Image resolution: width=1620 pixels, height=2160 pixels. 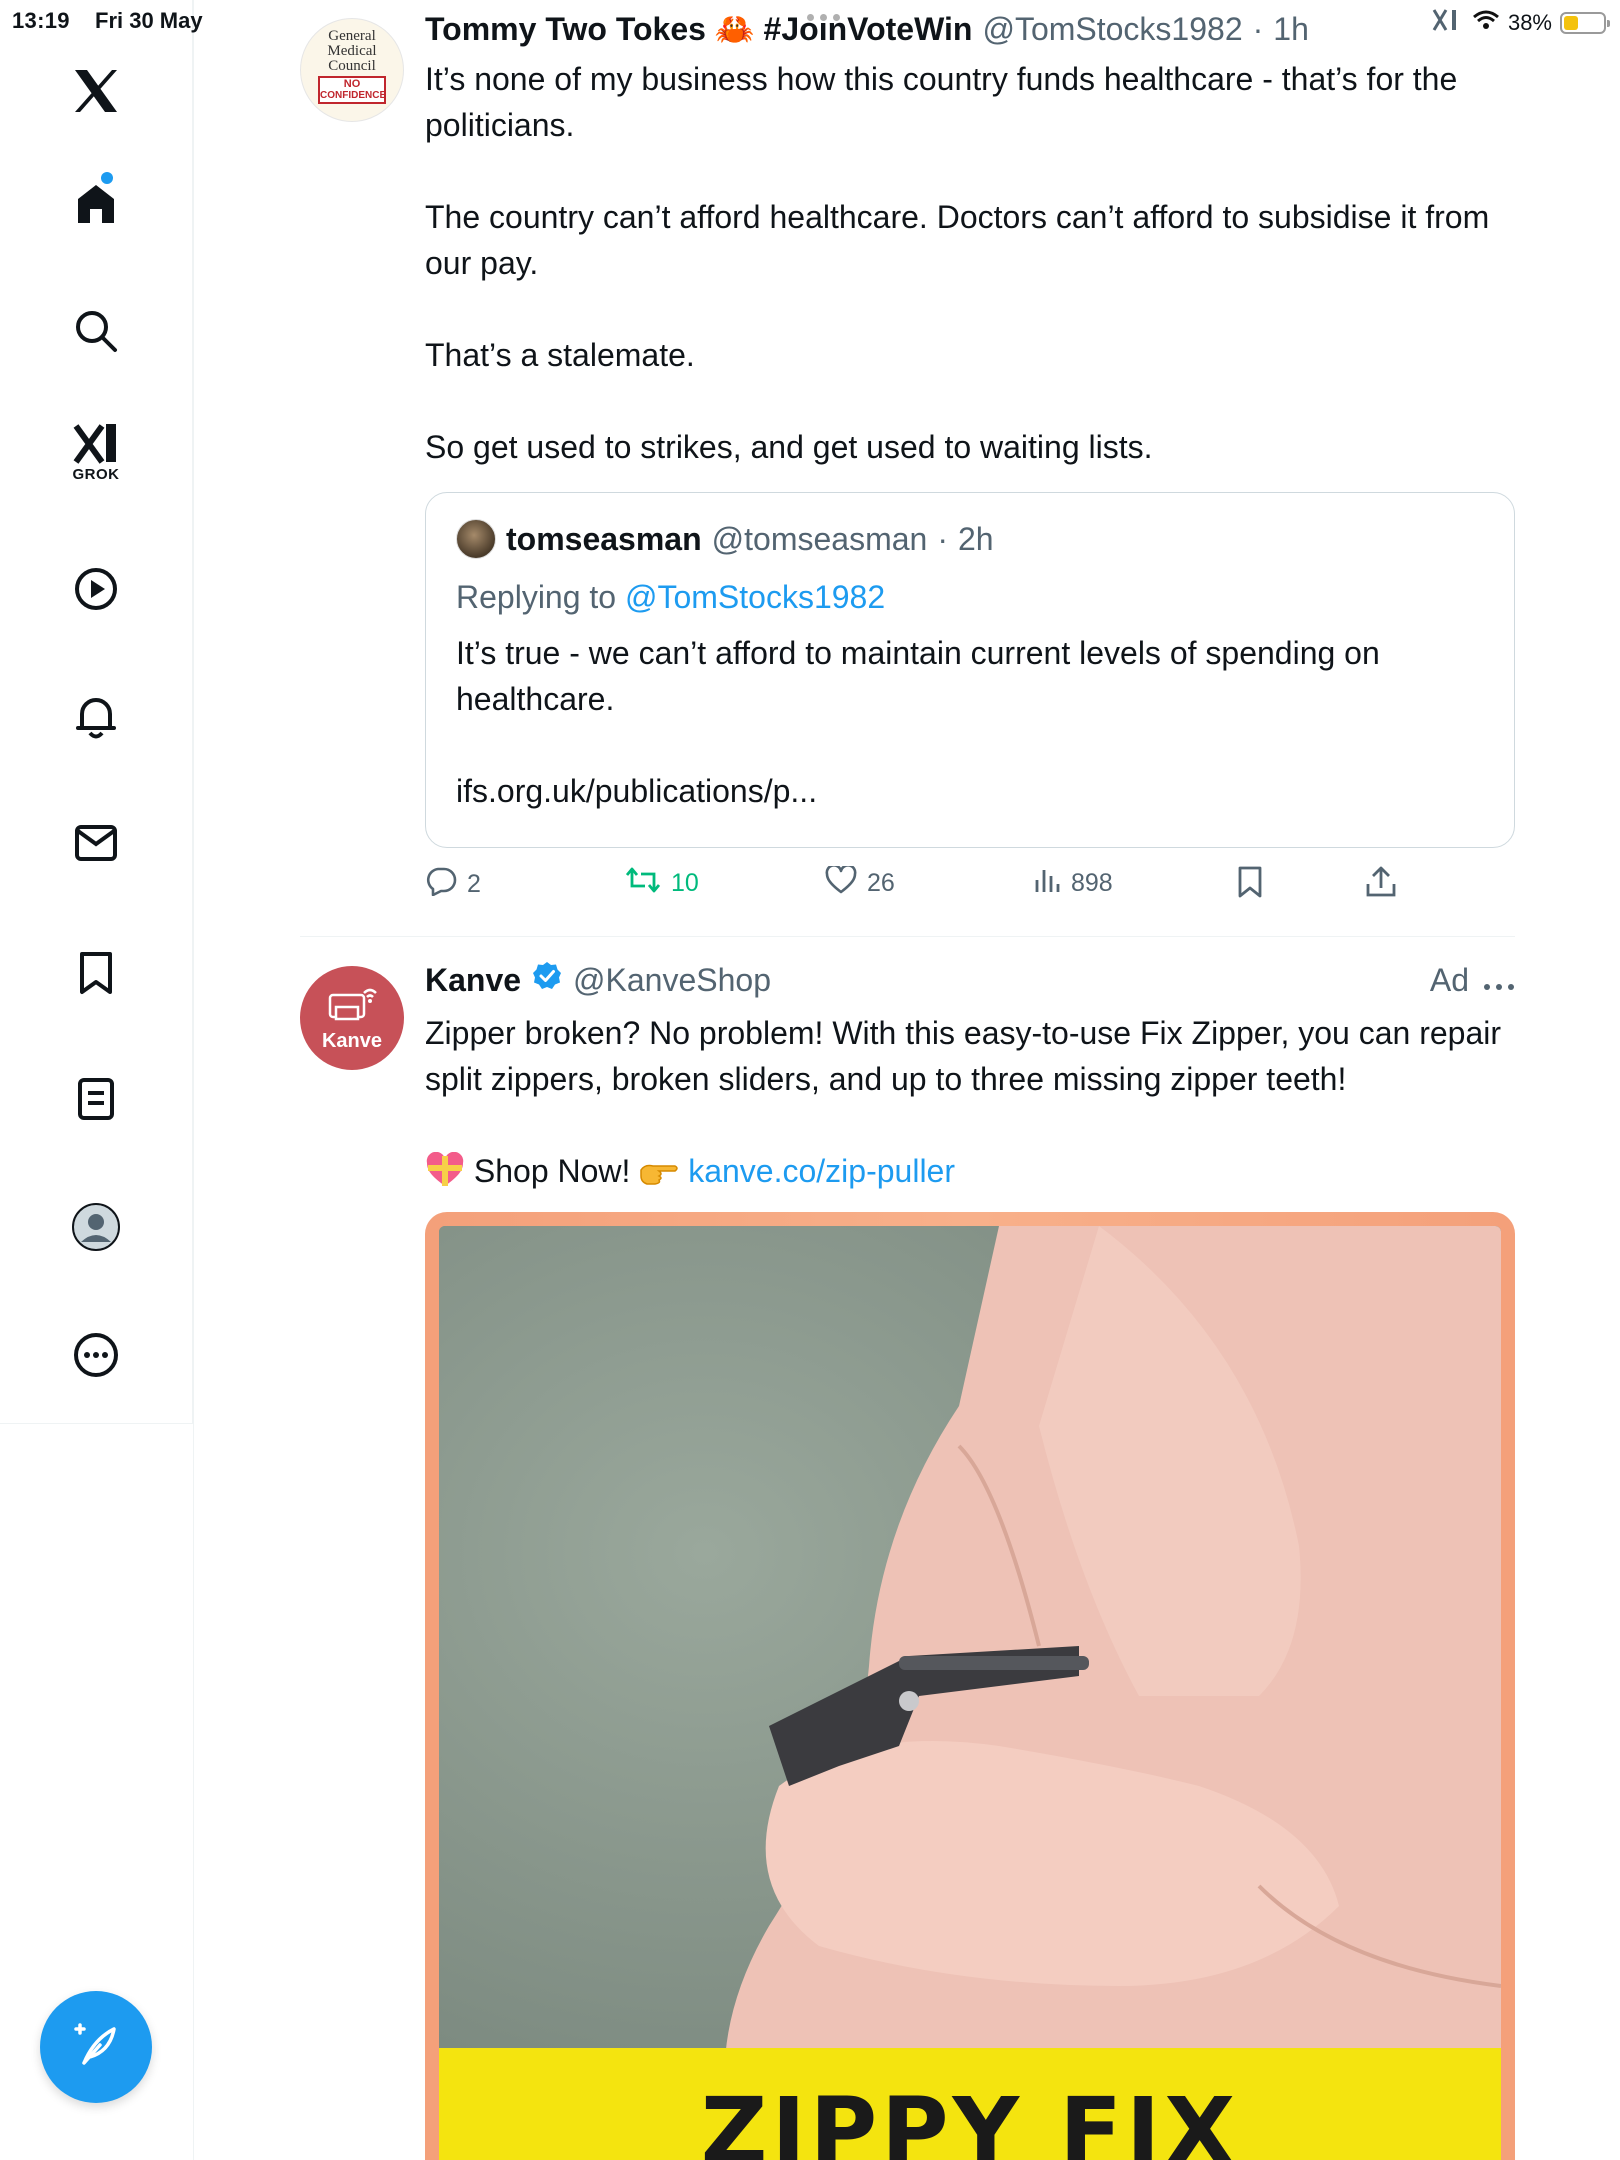 What do you see at coordinates (907, 936) in the screenshot?
I see `tweet-divider` at bounding box center [907, 936].